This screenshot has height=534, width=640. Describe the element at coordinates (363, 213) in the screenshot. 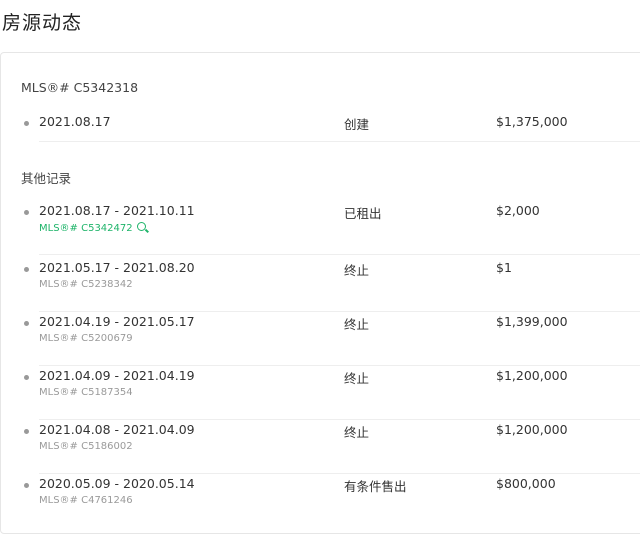

I see `history-status: 已租出` at that location.